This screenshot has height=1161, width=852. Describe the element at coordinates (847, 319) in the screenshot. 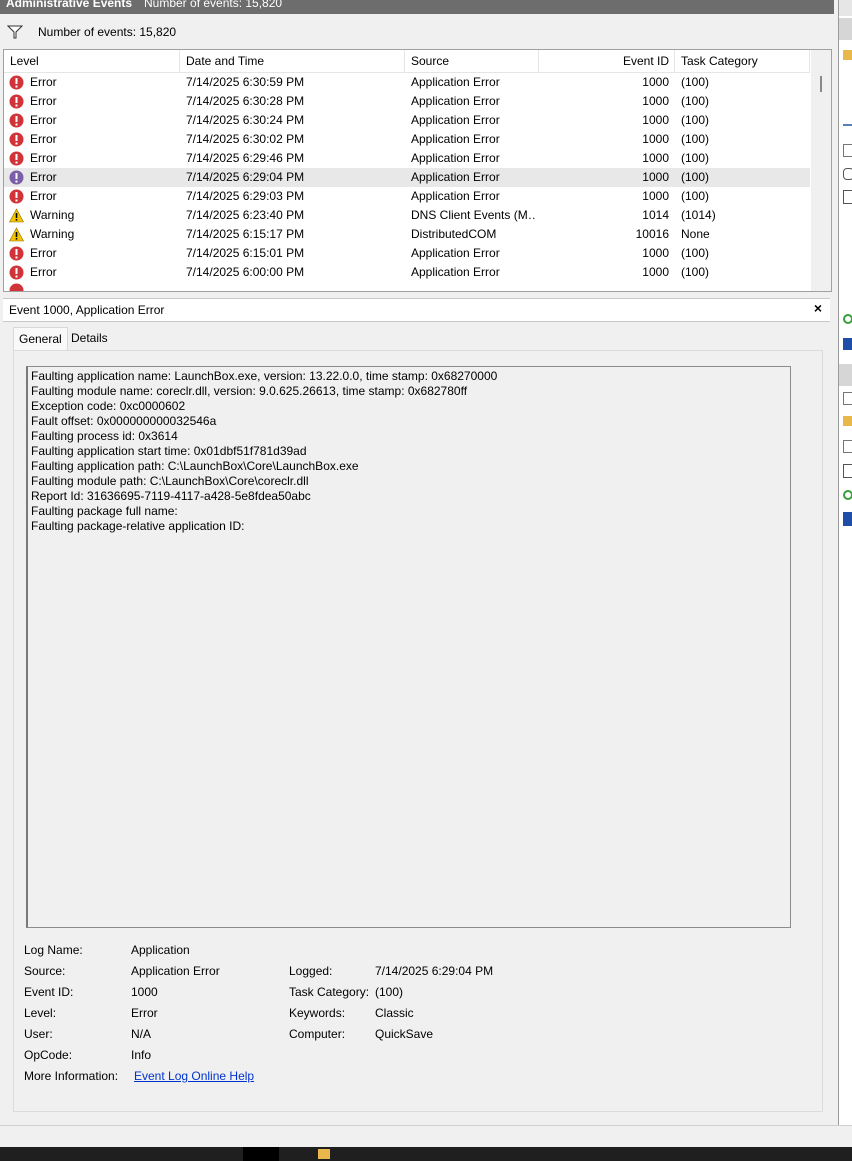

I see `refresh-icon` at that location.